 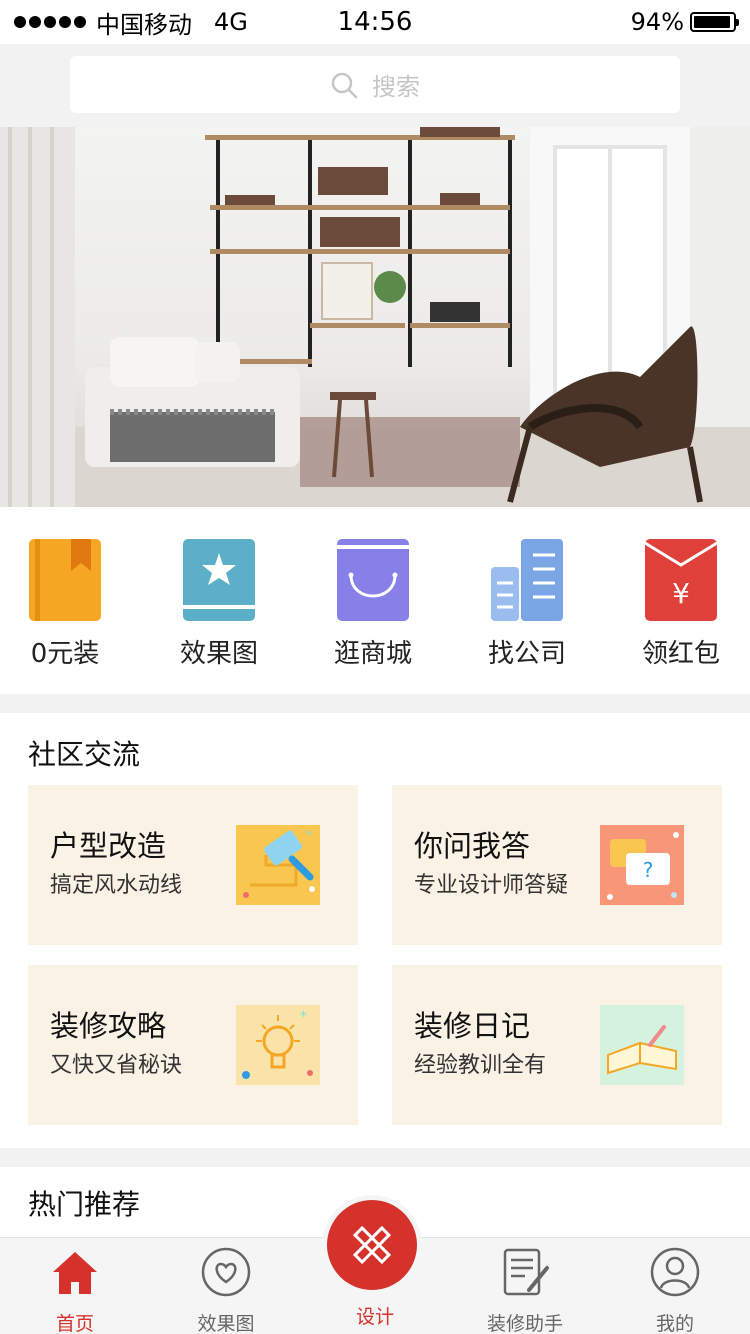 I want to click on card-guide: 装修攻略 又快又省秘诀 *, so click(x=193, y=1045).